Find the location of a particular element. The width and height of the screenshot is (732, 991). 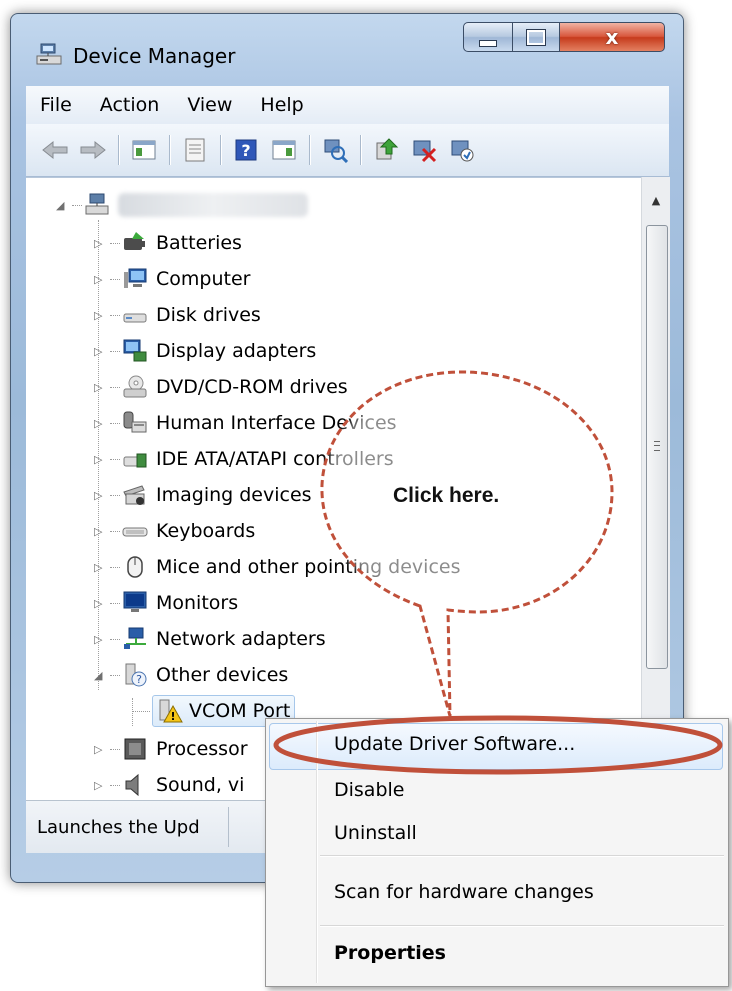

scrollbar-thumb is located at coordinates (657, 447).